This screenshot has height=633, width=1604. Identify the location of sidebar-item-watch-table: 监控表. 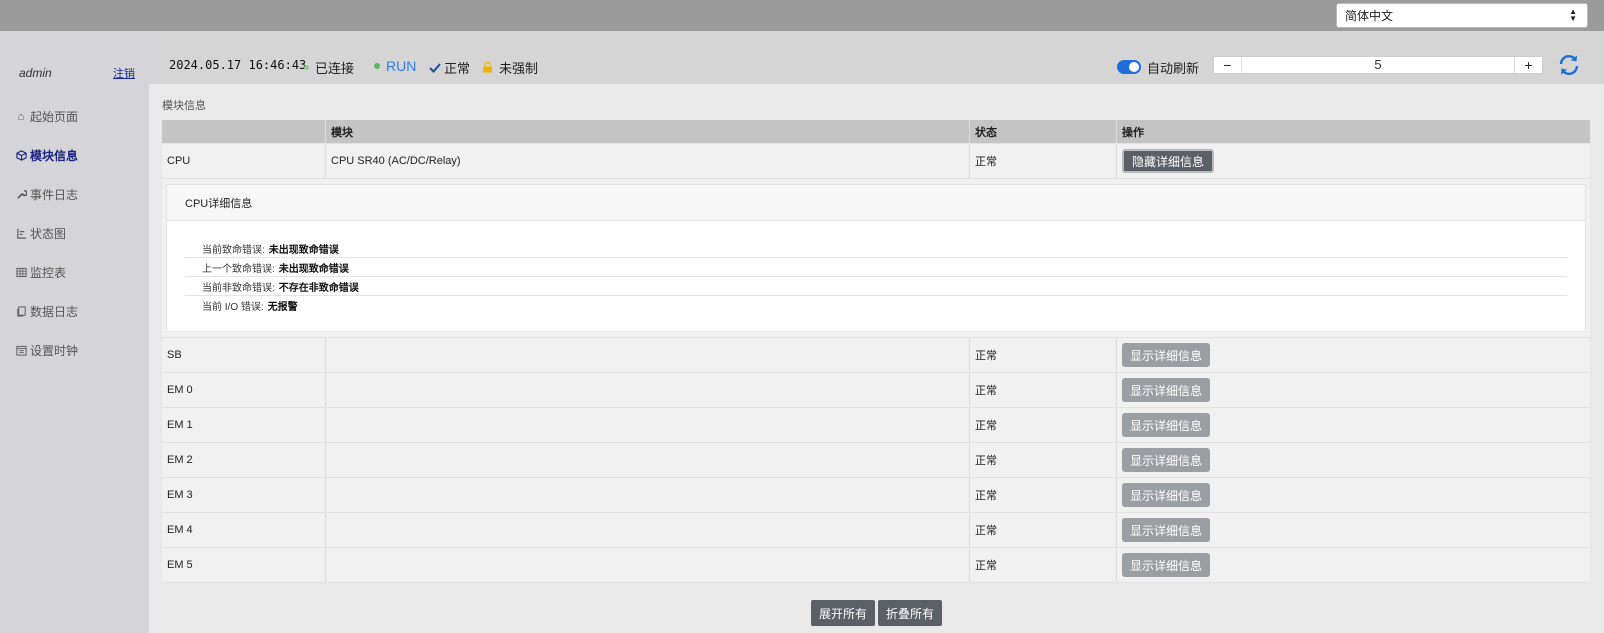
(74, 272).